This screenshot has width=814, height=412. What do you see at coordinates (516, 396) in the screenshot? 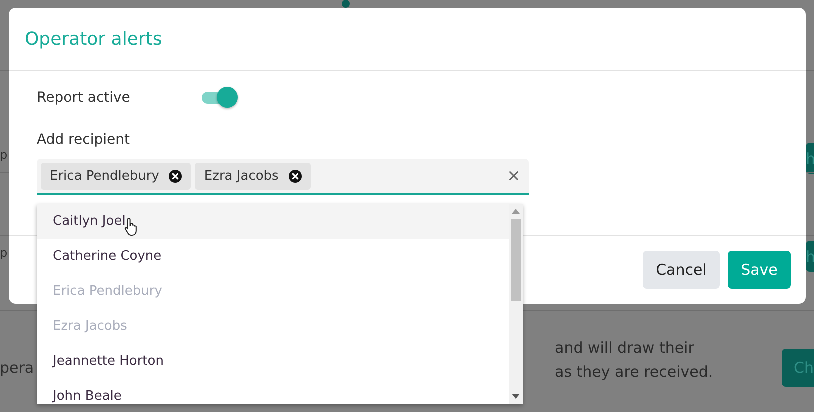
I see `scroll-down-icon` at bounding box center [516, 396].